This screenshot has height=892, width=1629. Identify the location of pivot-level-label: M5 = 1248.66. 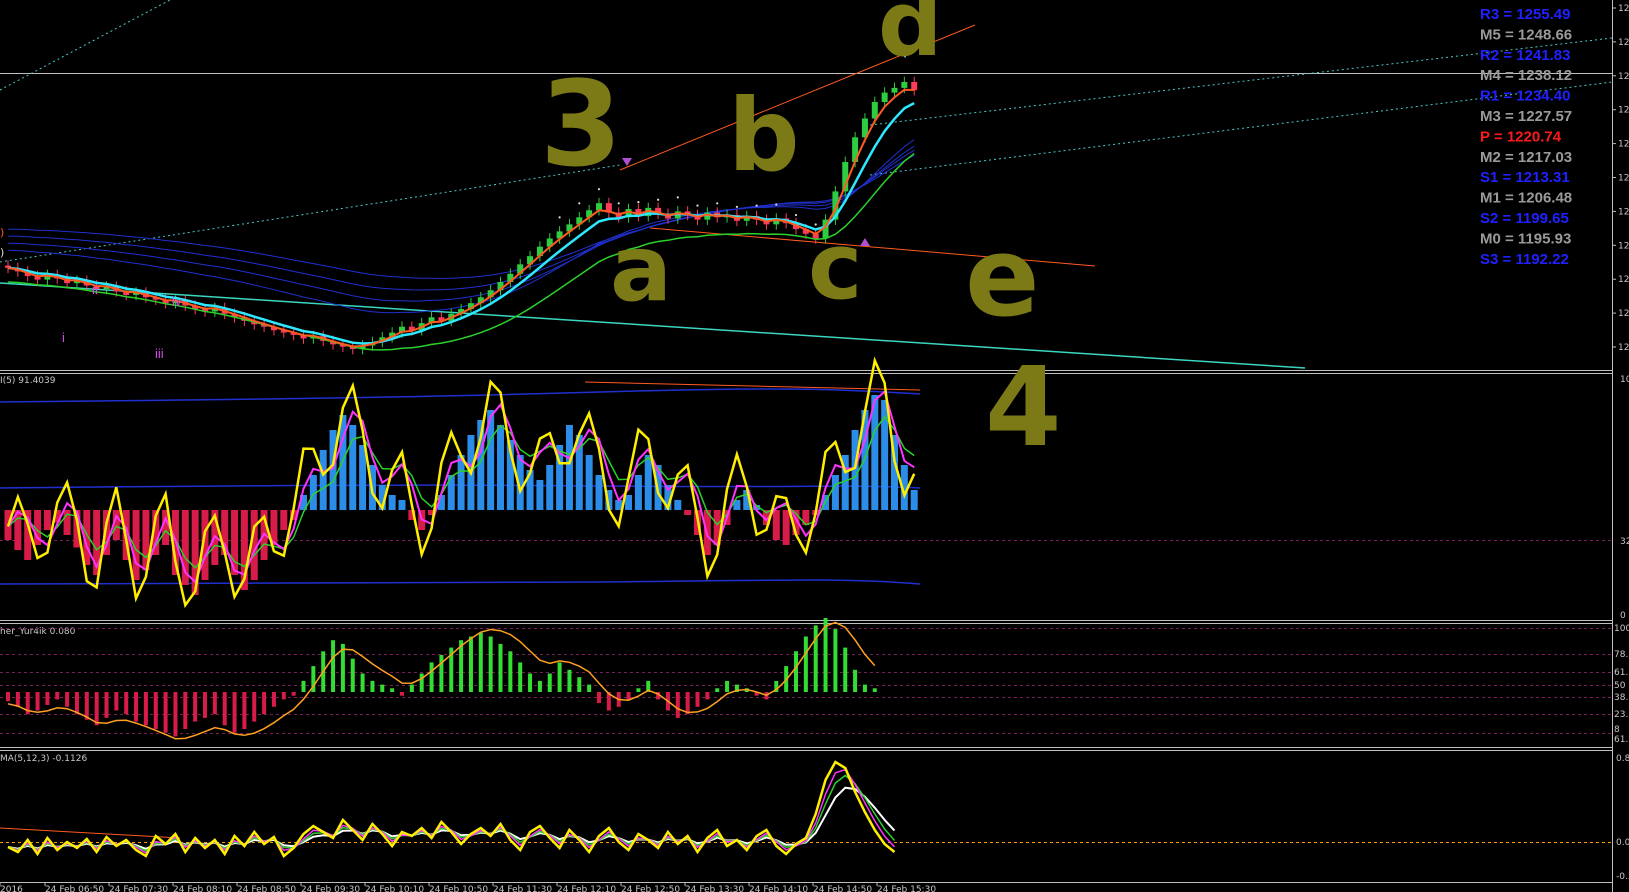
(1526, 34).